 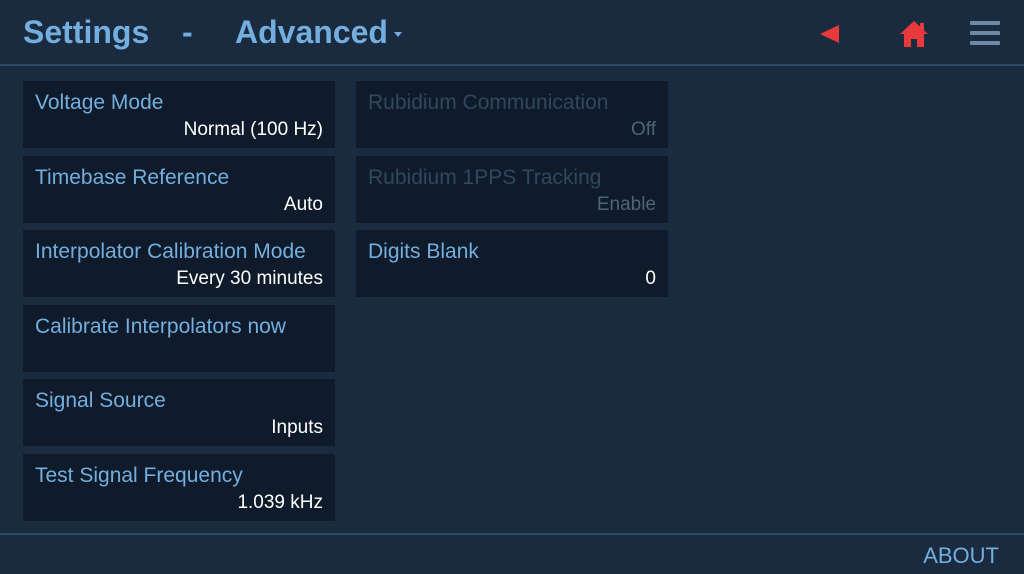 What do you see at coordinates (160, 326) in the screenshot?
I see `setting-label: Calibrate Interpolators now` at bounding box center [160, 326].